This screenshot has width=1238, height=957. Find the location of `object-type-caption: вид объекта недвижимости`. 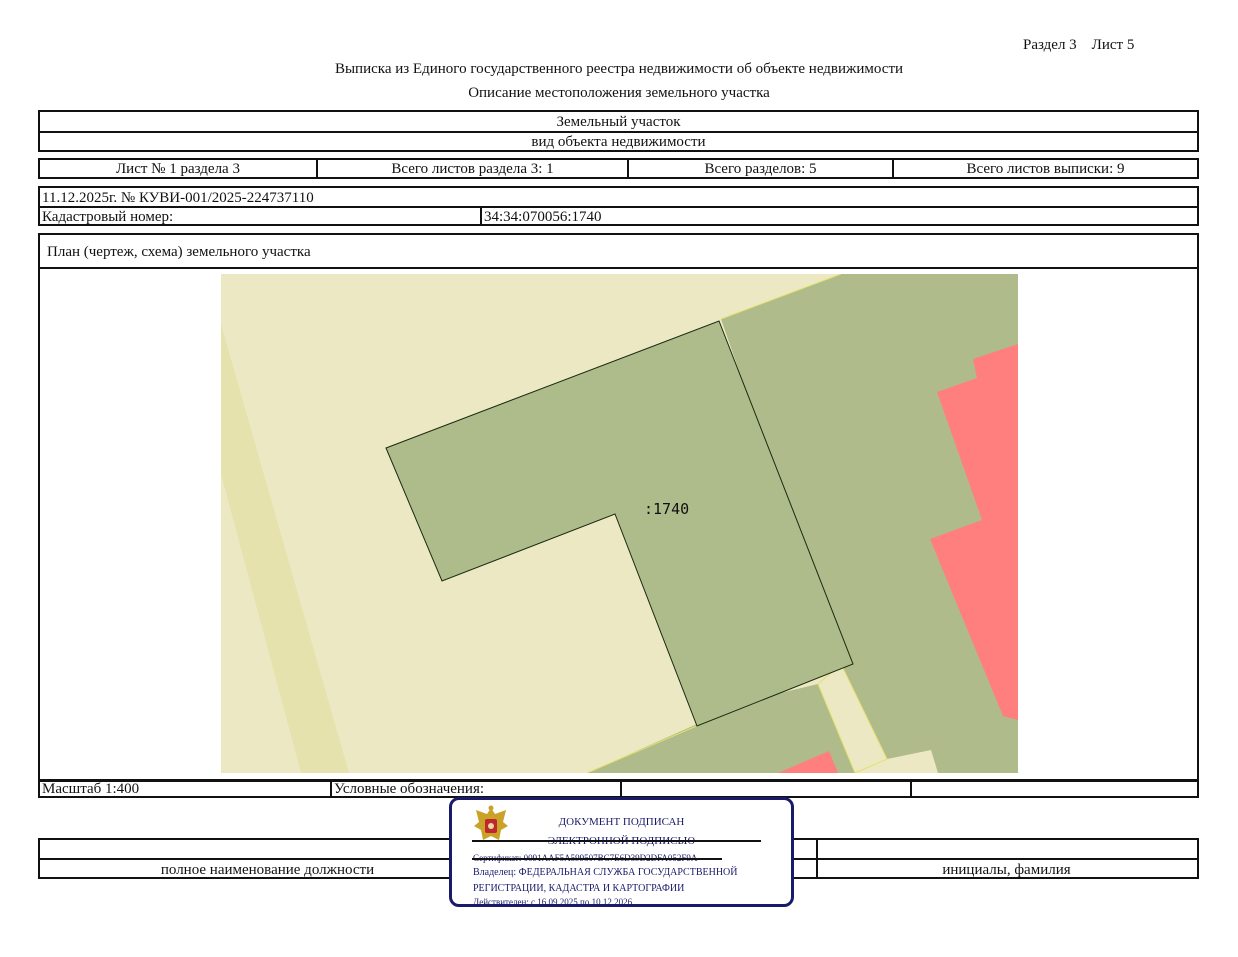

object-type-caption: вид объекта недвижимости is located at coordinates (618, 142).